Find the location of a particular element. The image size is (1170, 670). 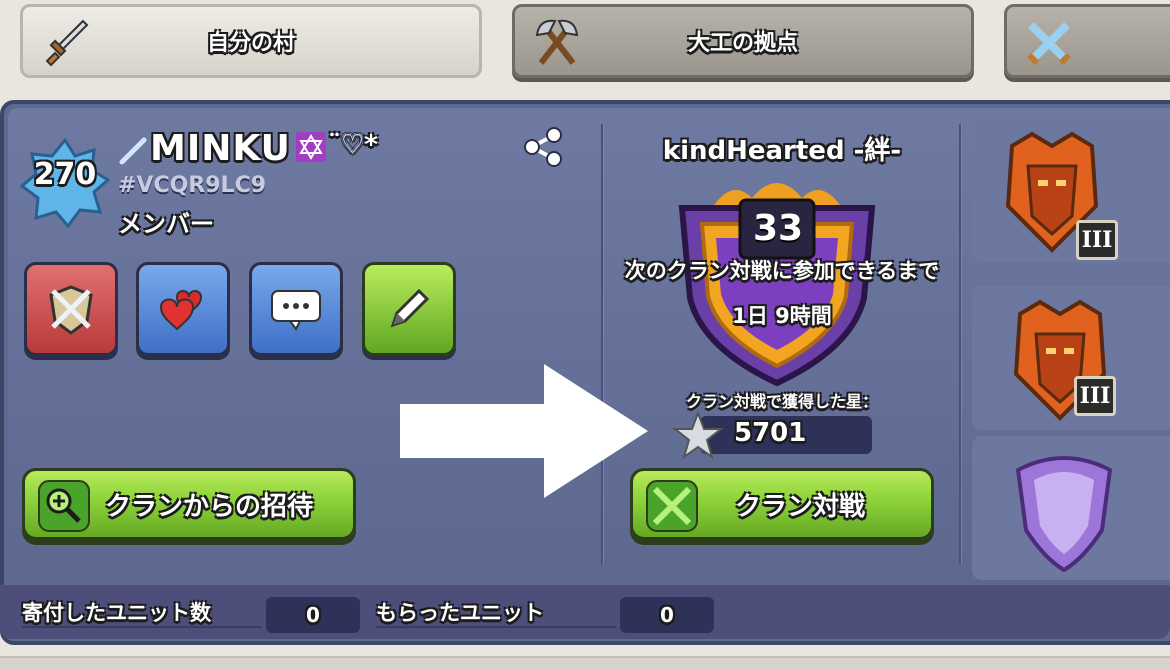

pencil-icon is located at coordinates (410, 308).